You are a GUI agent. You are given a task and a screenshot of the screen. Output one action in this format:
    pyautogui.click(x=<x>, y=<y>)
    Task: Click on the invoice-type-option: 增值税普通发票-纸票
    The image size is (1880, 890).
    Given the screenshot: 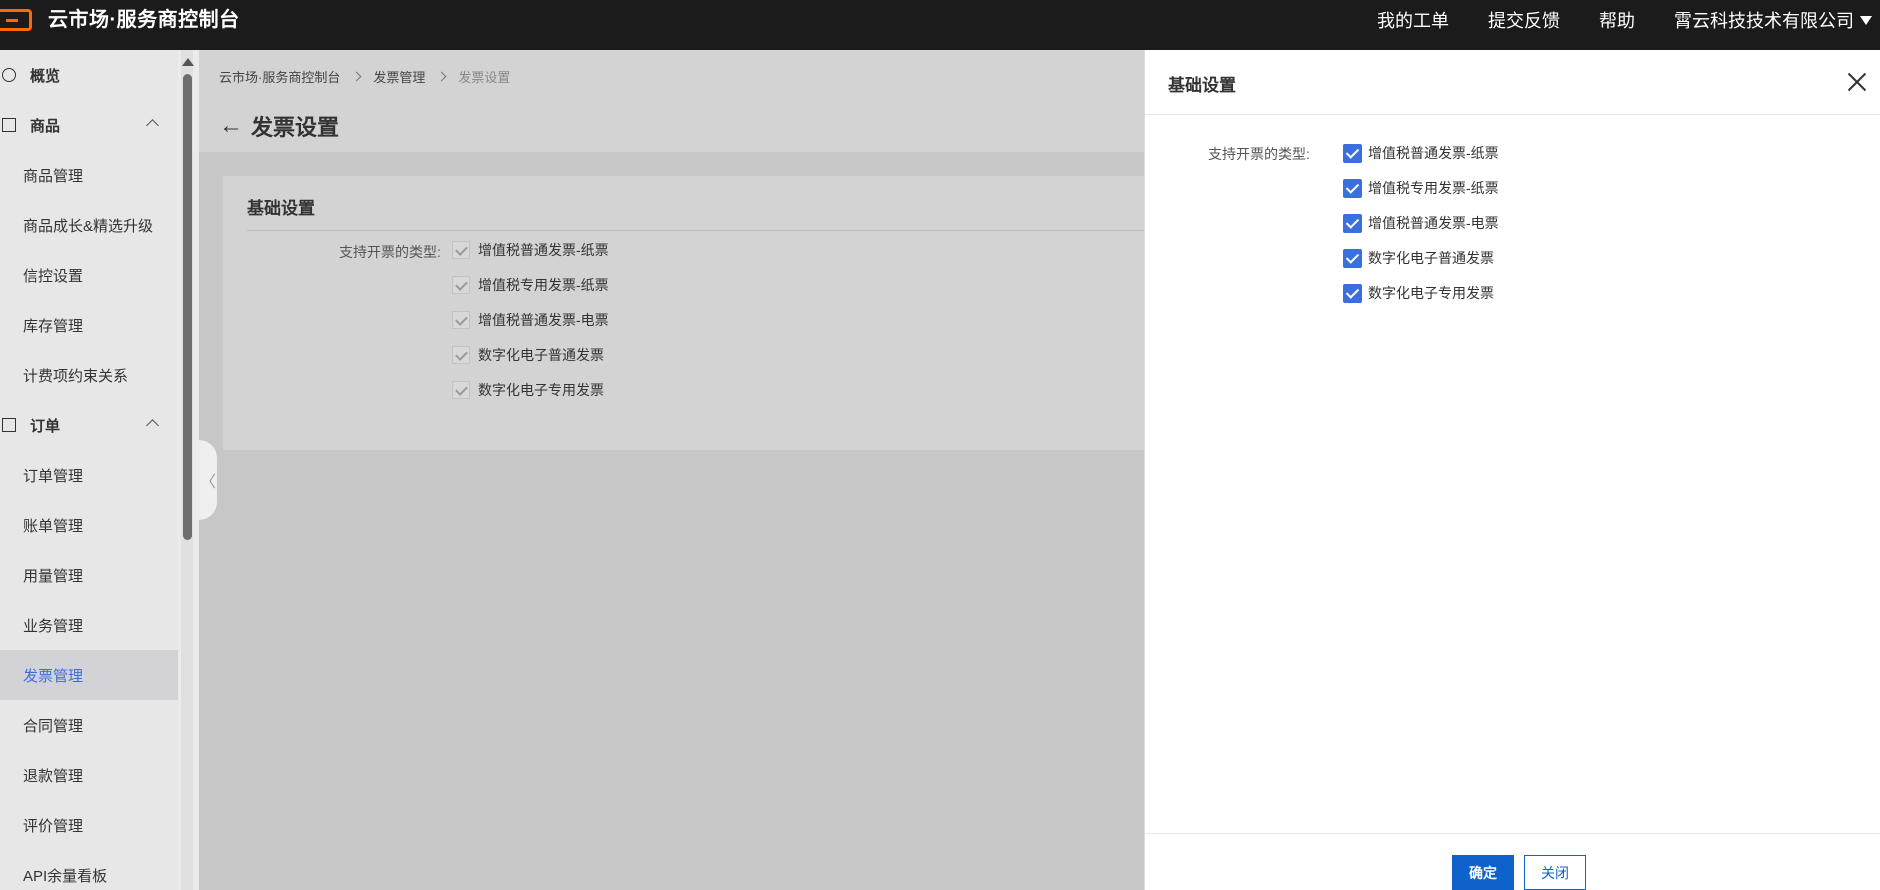 What is the action you would take?
    pyautogui.click(x=530, y=250)
    